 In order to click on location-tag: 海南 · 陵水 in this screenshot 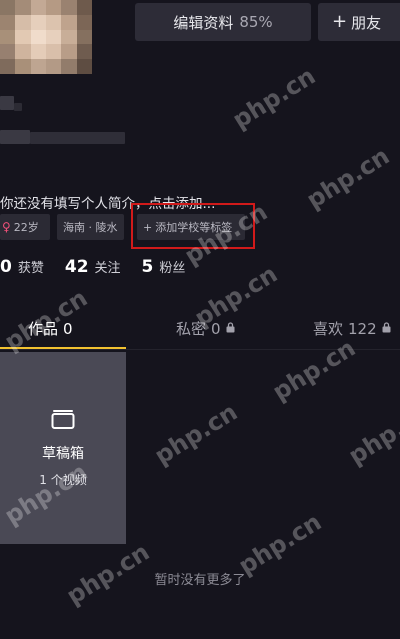, I will do `click(90, 227)`.